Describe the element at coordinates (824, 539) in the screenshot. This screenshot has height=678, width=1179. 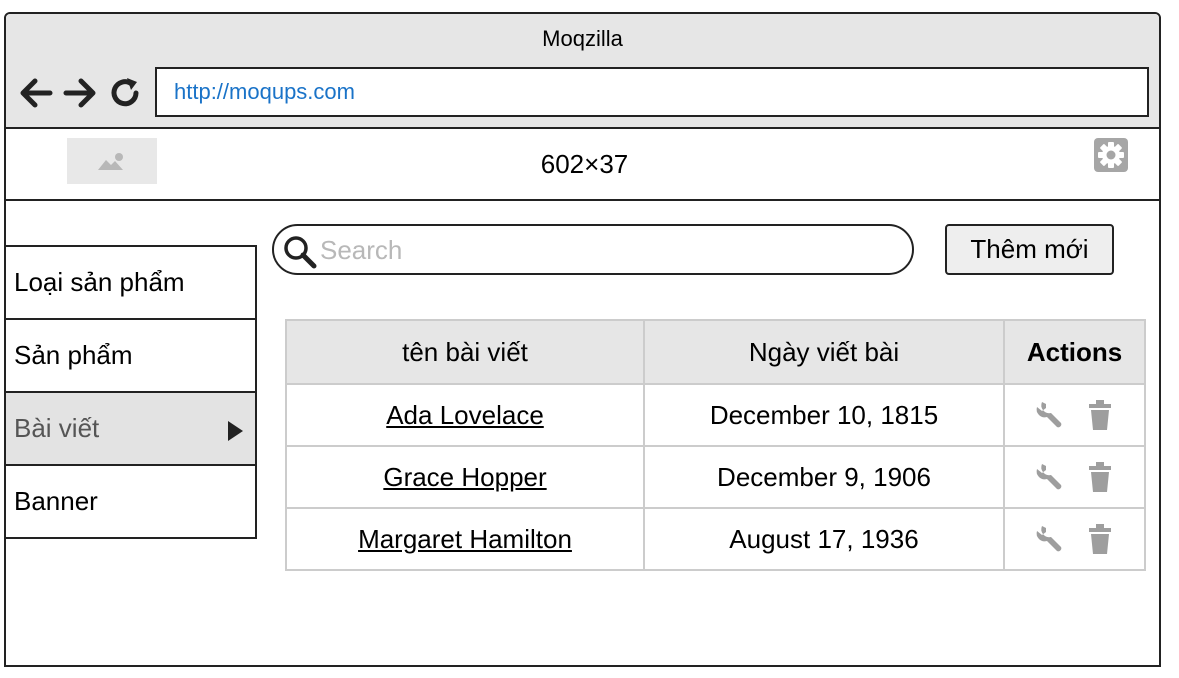
I see `table-cell-date: August 17, 1936` at that location.